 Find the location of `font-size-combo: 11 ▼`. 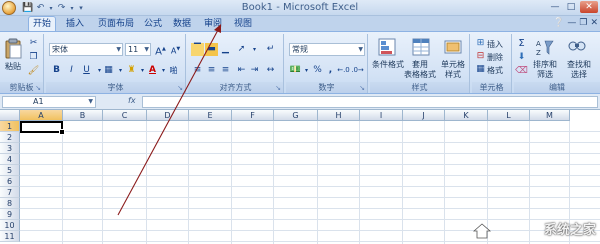

font-size-combo: 11 ▼ is located at coordinates (138, 49).